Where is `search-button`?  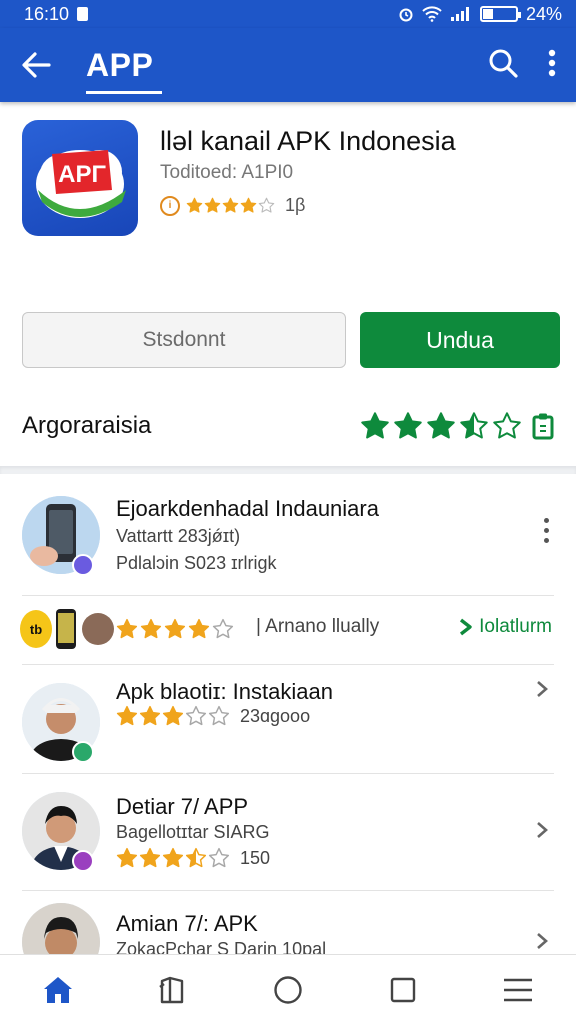
search-button is located at coordinates (503, 65).